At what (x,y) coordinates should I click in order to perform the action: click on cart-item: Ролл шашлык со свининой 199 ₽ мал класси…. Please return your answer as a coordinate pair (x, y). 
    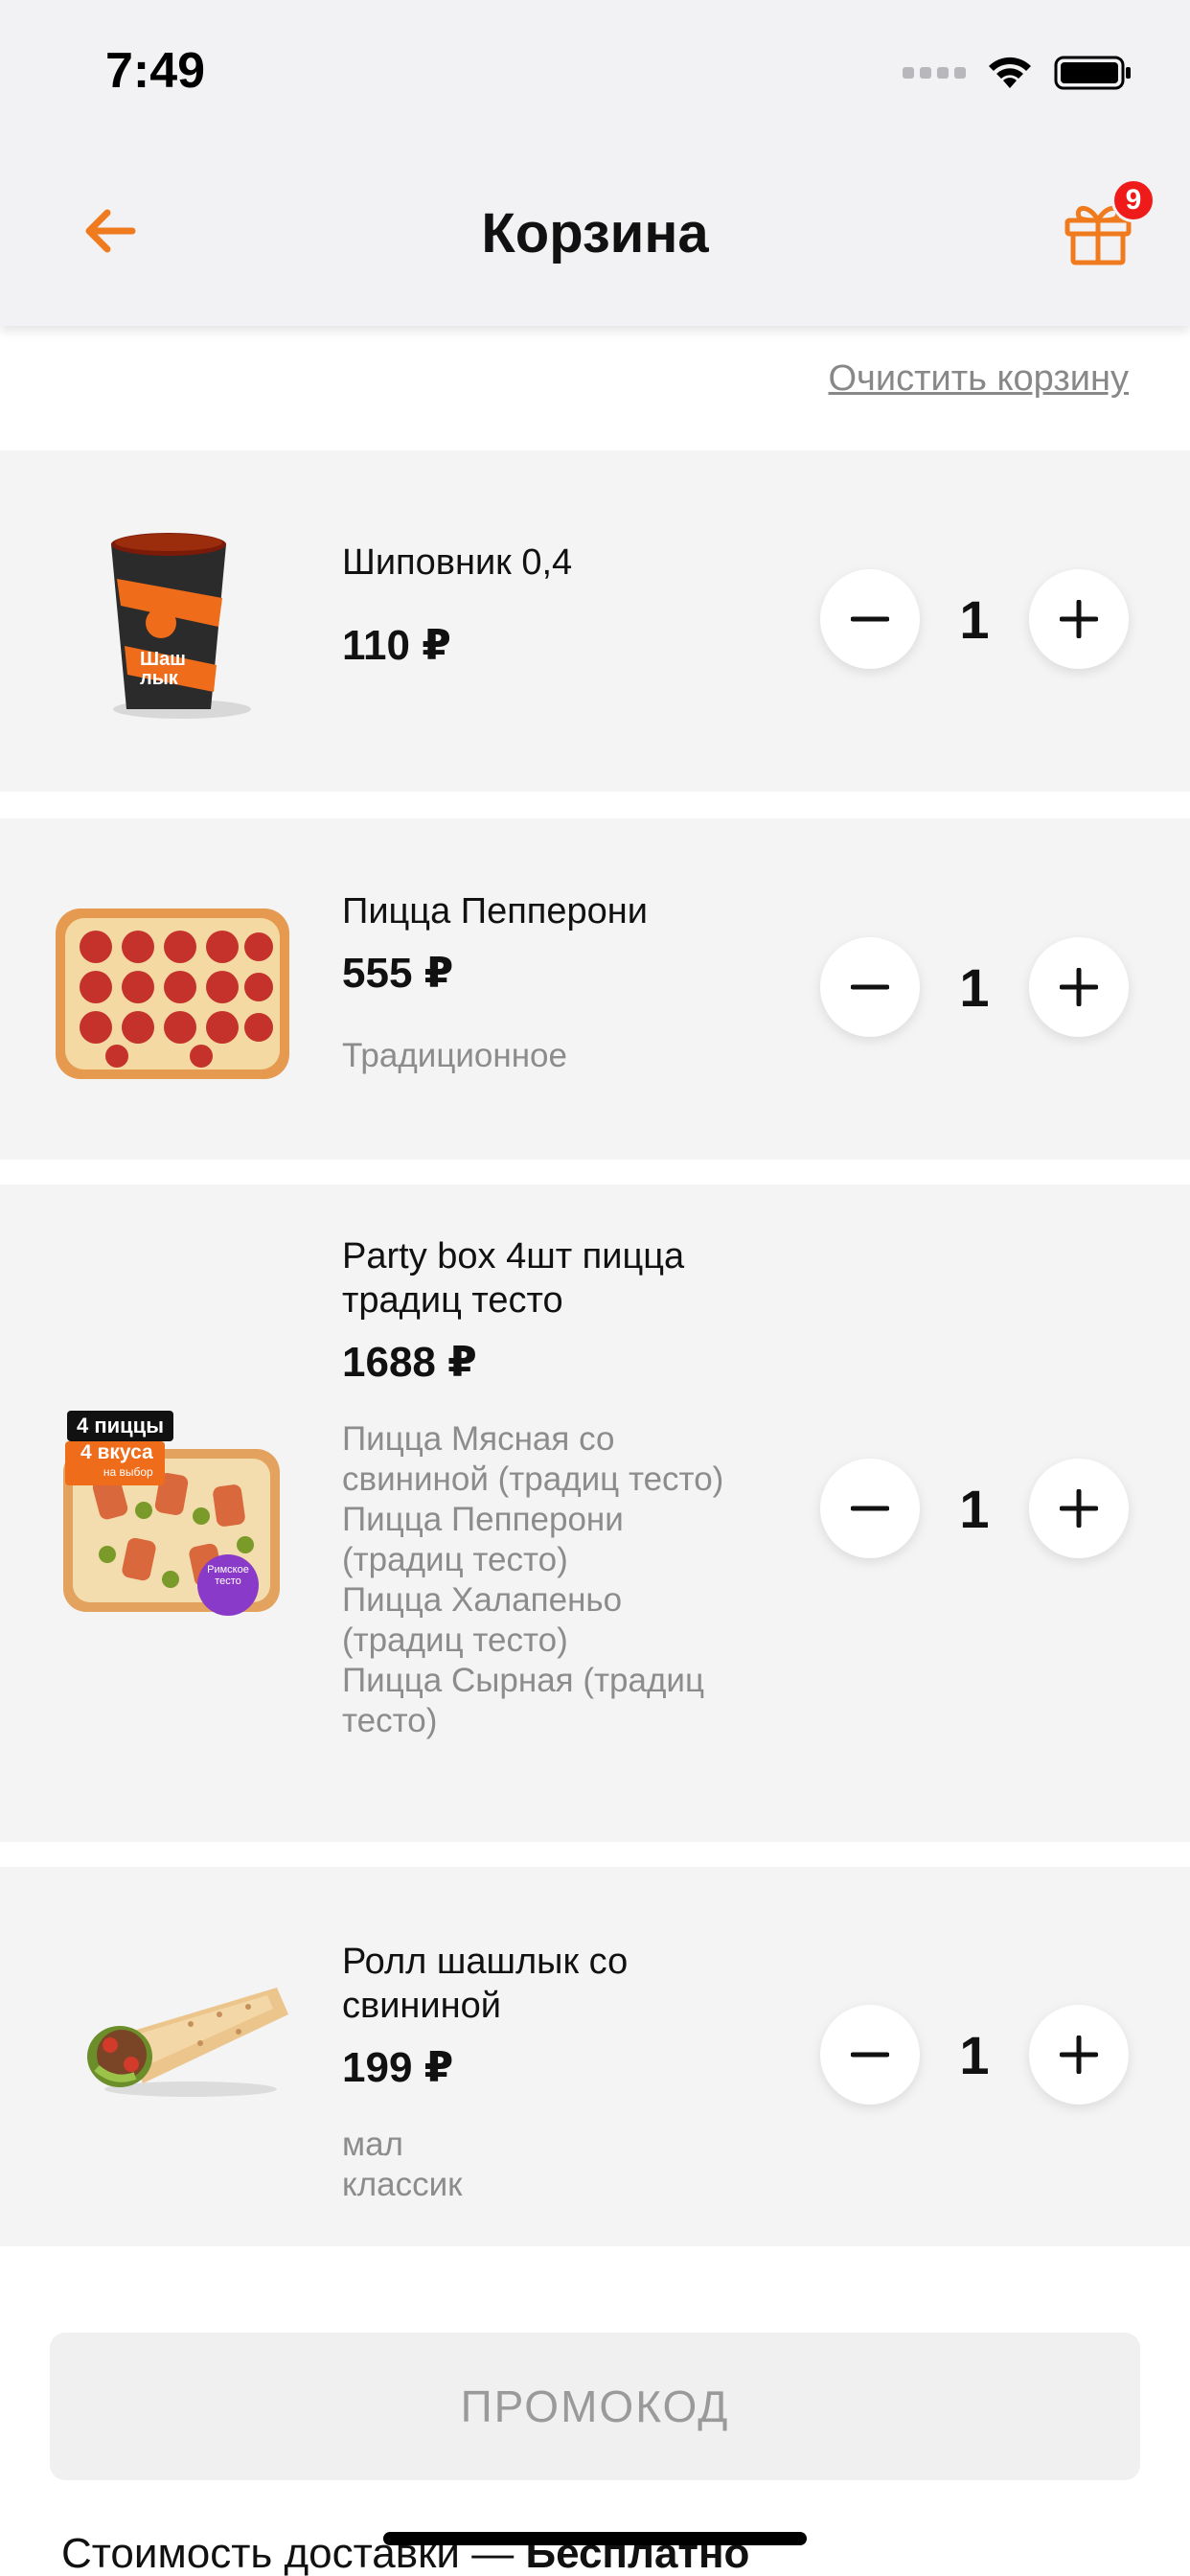
    Looking at the image, I should click on (595, 2056).